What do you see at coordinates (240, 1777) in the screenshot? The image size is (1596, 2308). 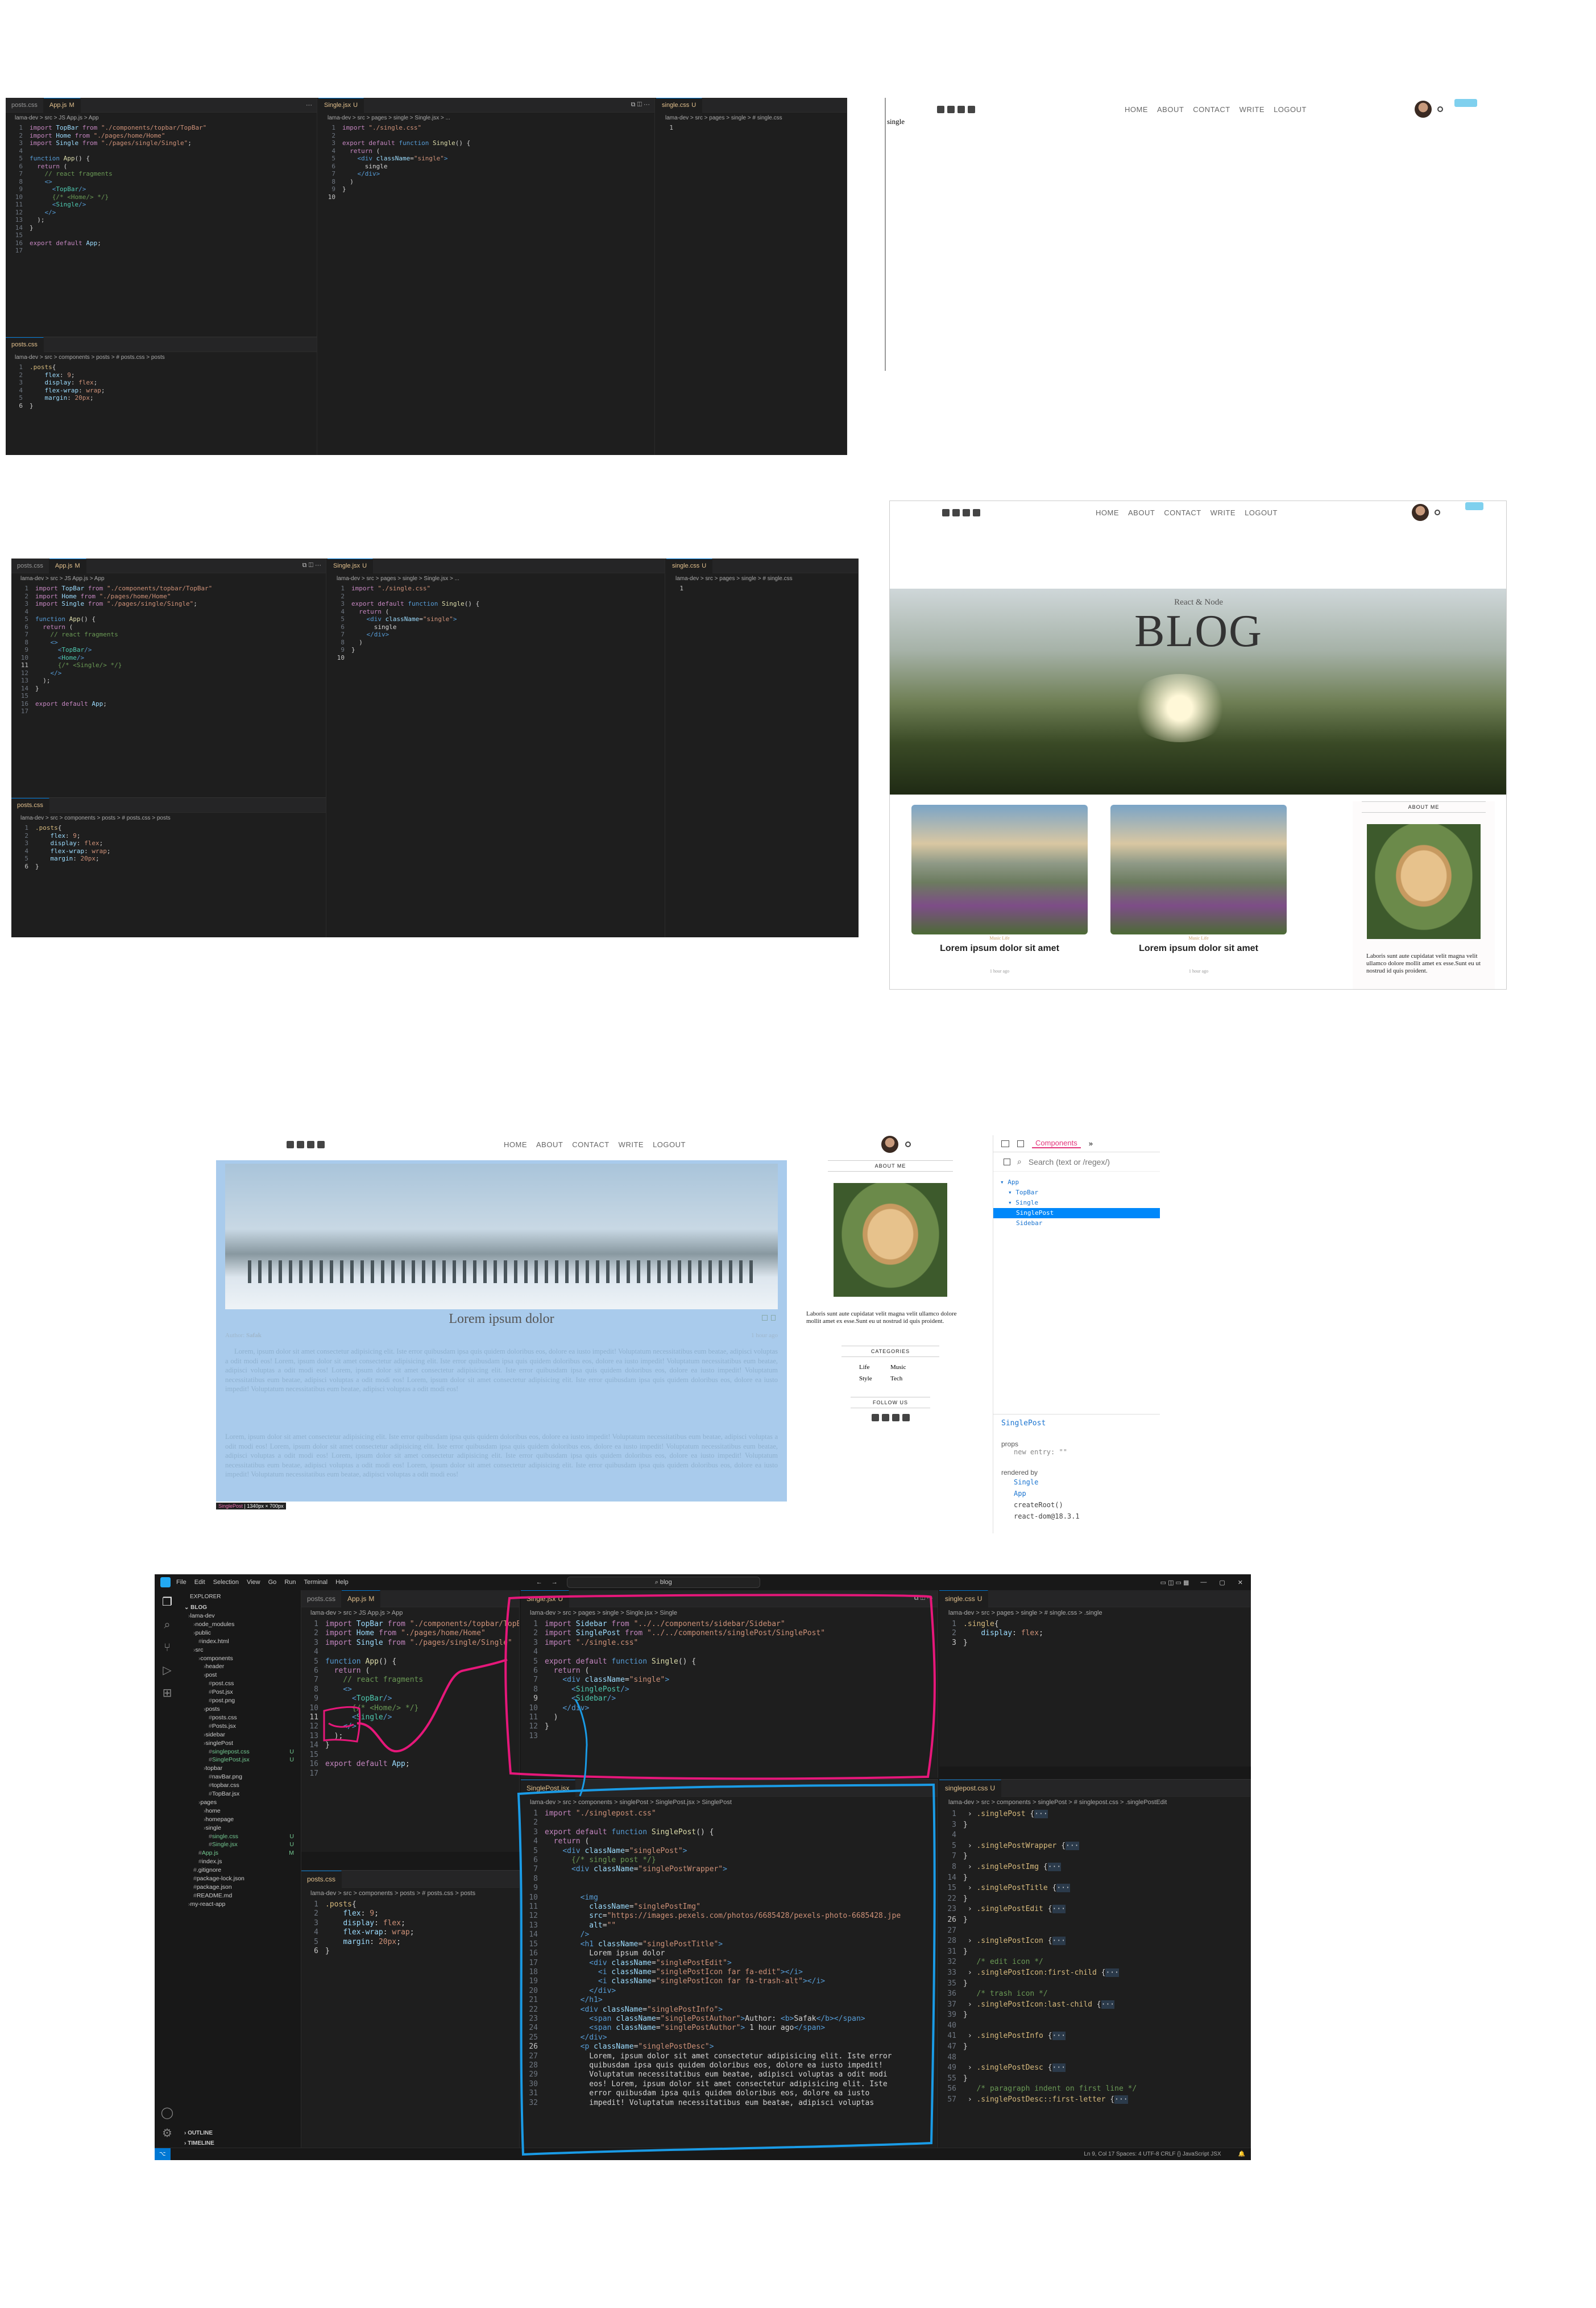 I see `file-item: # navBar.png` at bounding box center [240, 1777].